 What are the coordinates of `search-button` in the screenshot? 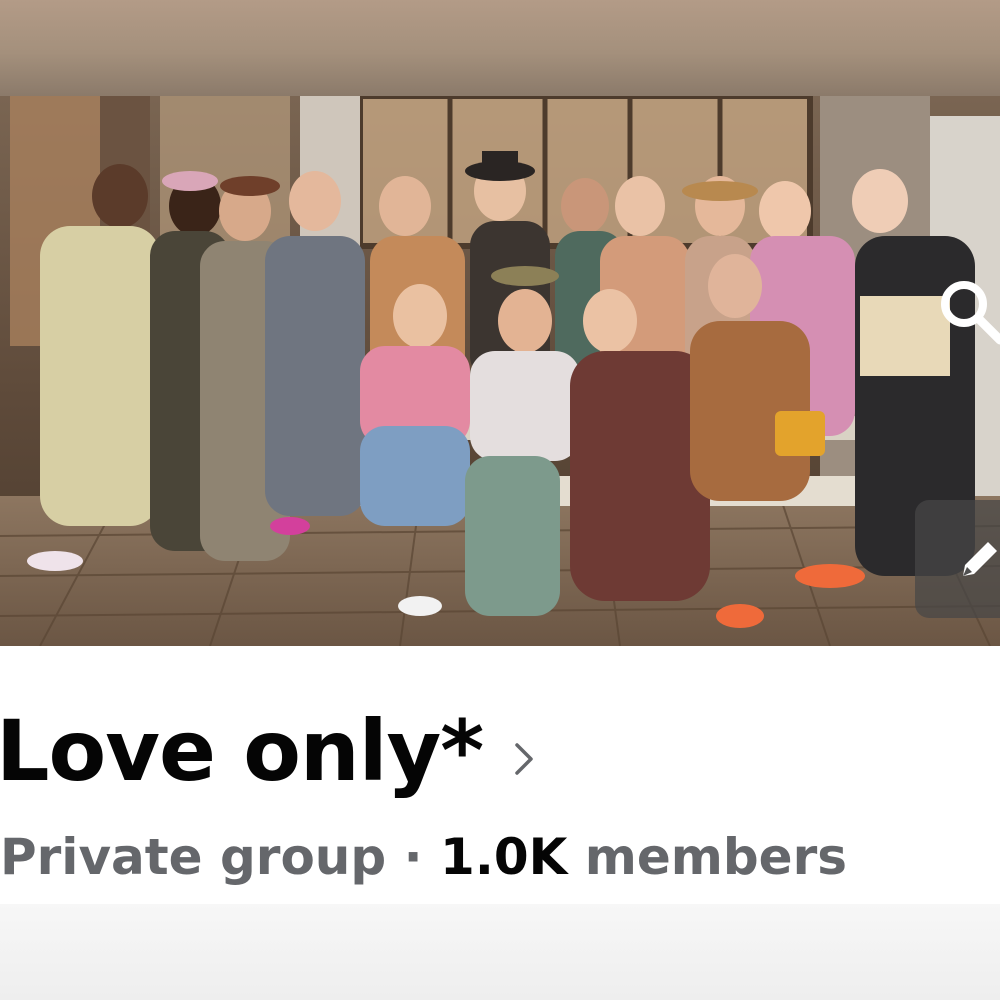 It's located at (964, 311).